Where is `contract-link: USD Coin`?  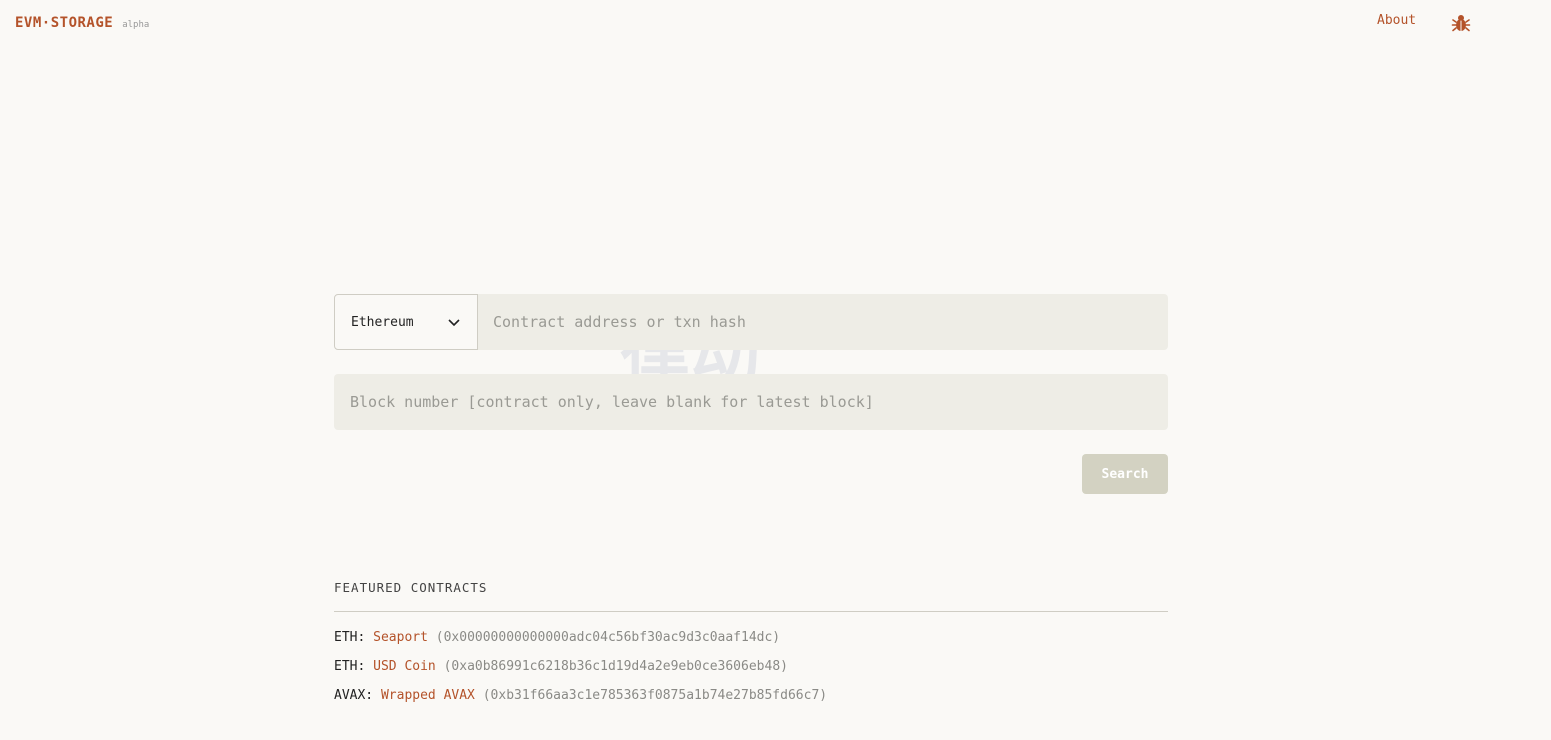 contract-link: USD Coin is located at coordinates (404, 666).